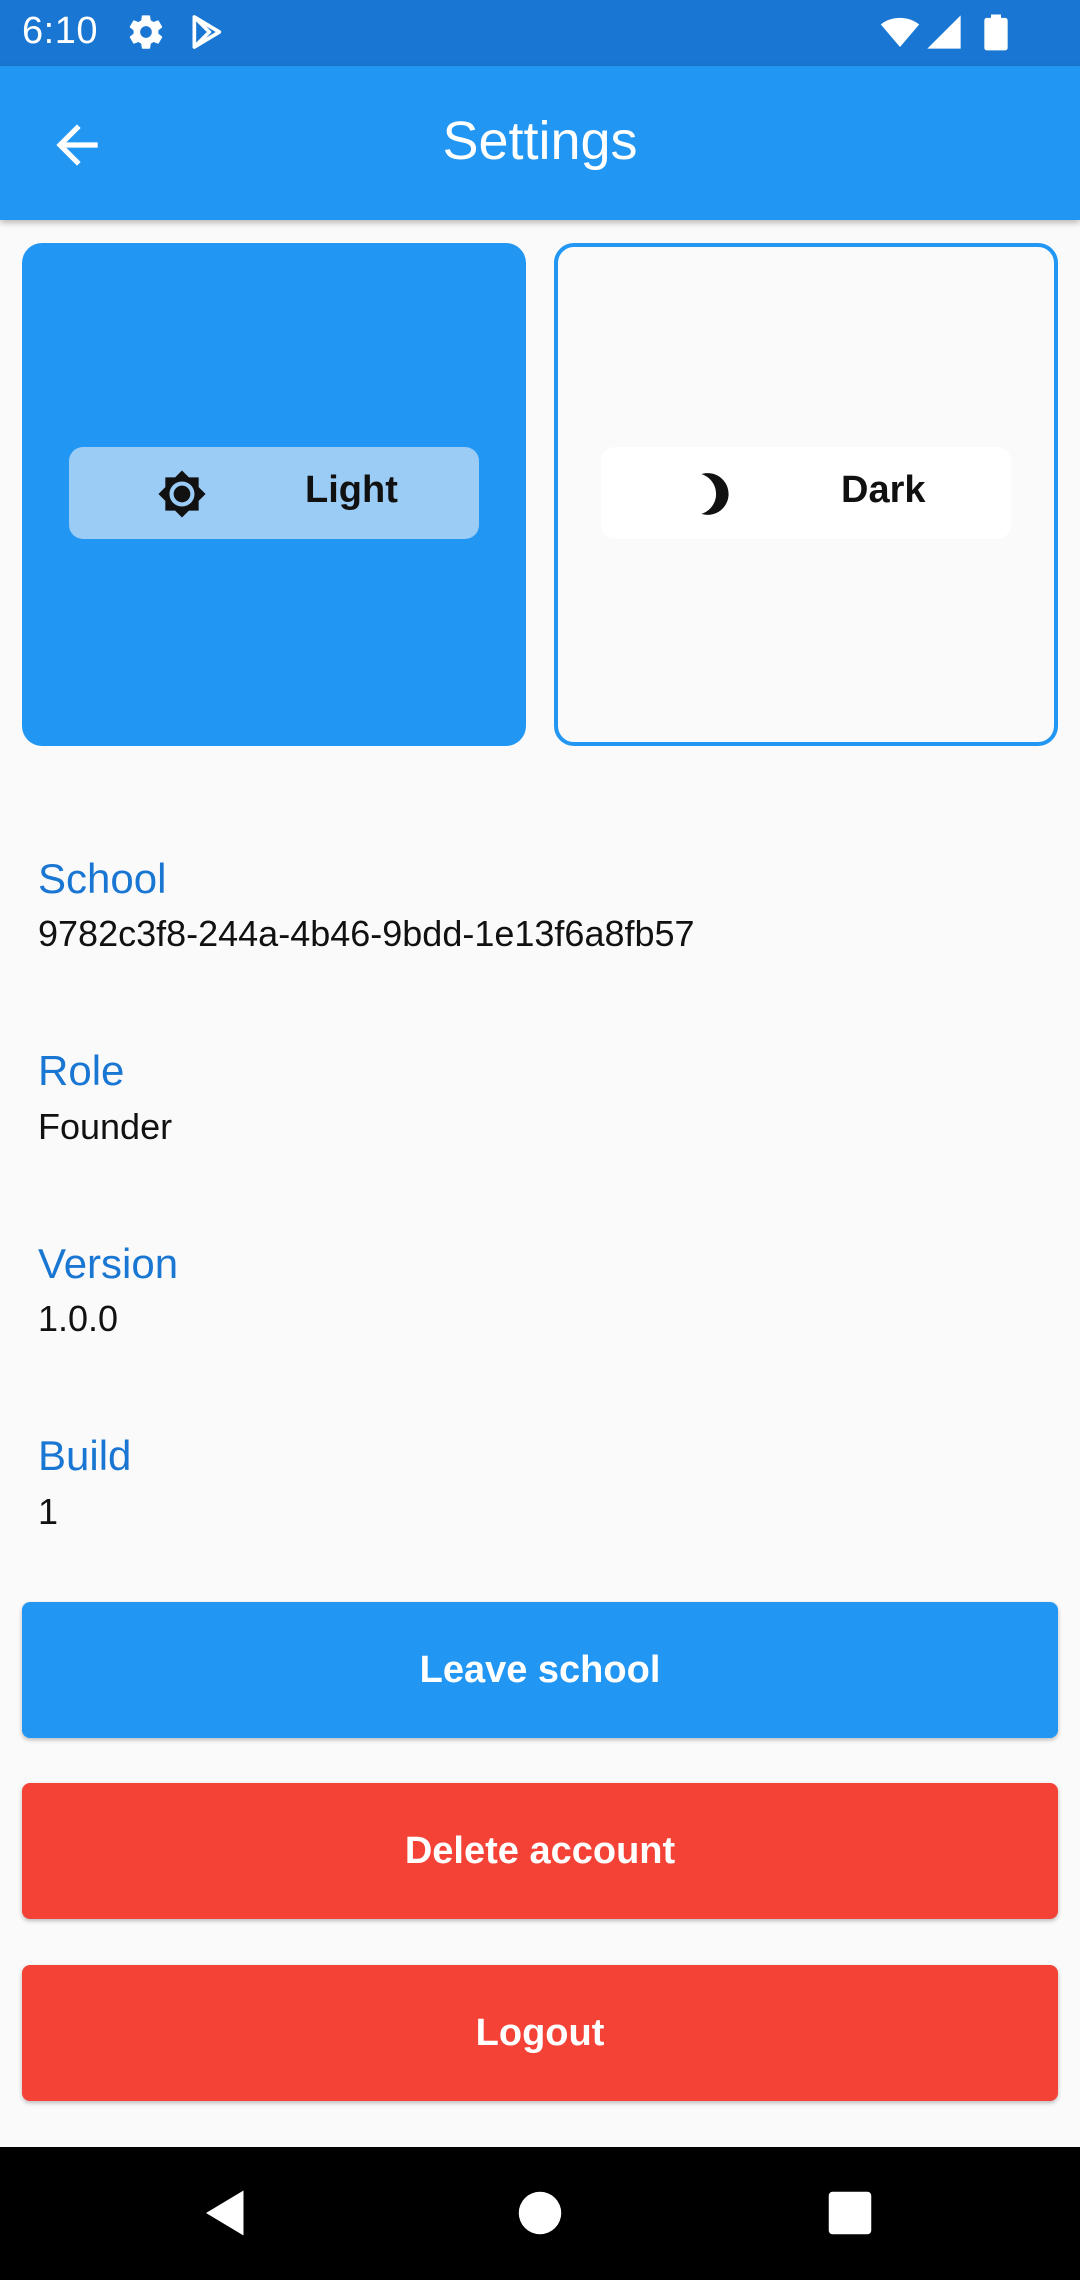  I want to click on status-time: 6:10, so click(60, 31).